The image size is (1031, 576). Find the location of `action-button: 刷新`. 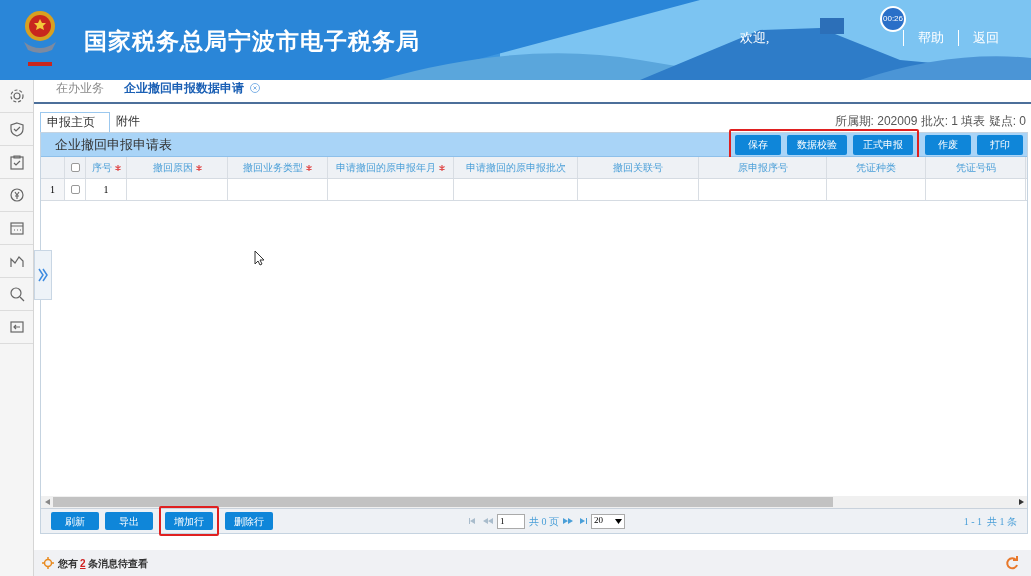

action-button: 刷新 is located at coordinates (75, 521).